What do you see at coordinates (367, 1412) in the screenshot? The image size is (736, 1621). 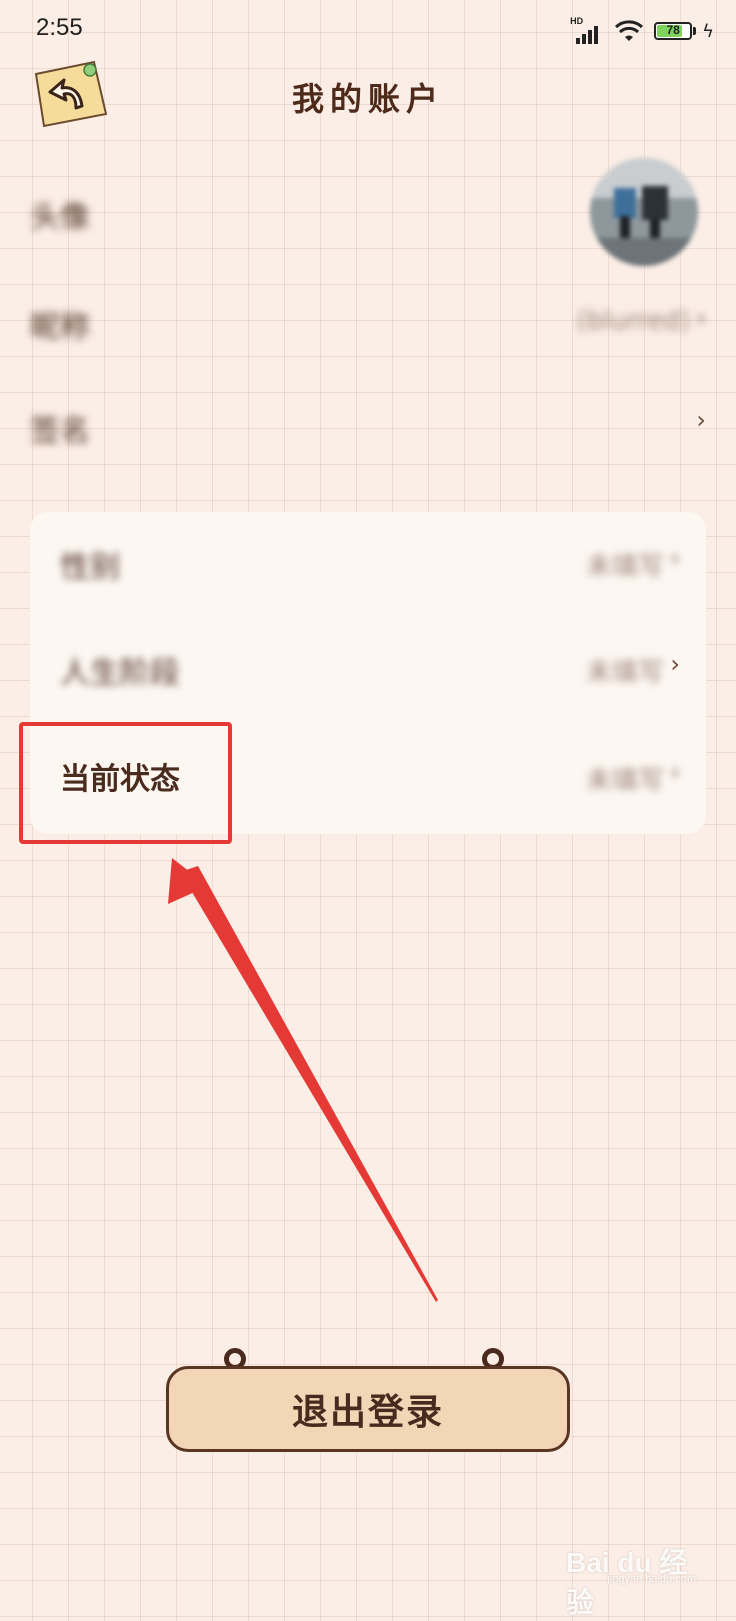 I see `logout-label: 退出登录` at bounding box center [367, 1412].